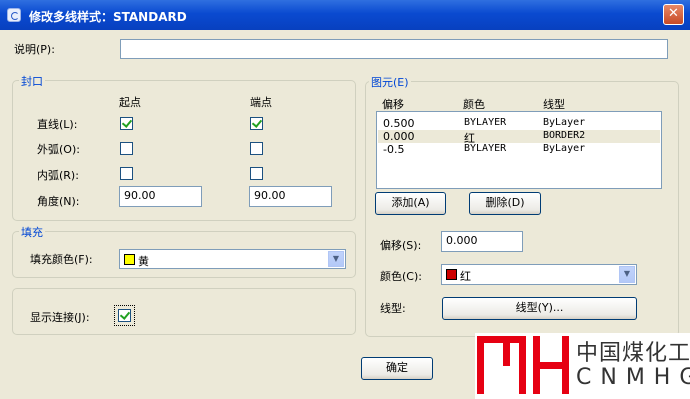 The height and width of the screenshot is (399, 690). What do you see at coordinates (390, 82) in the screenshot?
I see `elements-group-title: 图元(E)` at bounding box center [390, 82].